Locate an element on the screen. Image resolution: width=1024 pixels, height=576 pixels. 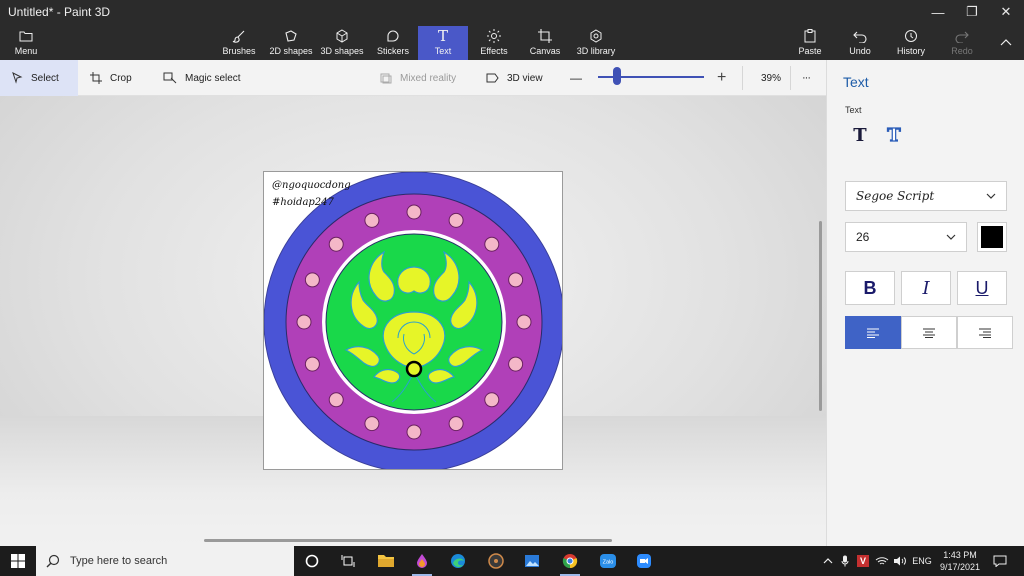
v-app-tray-icon: V is located at coordinates (863, 561).